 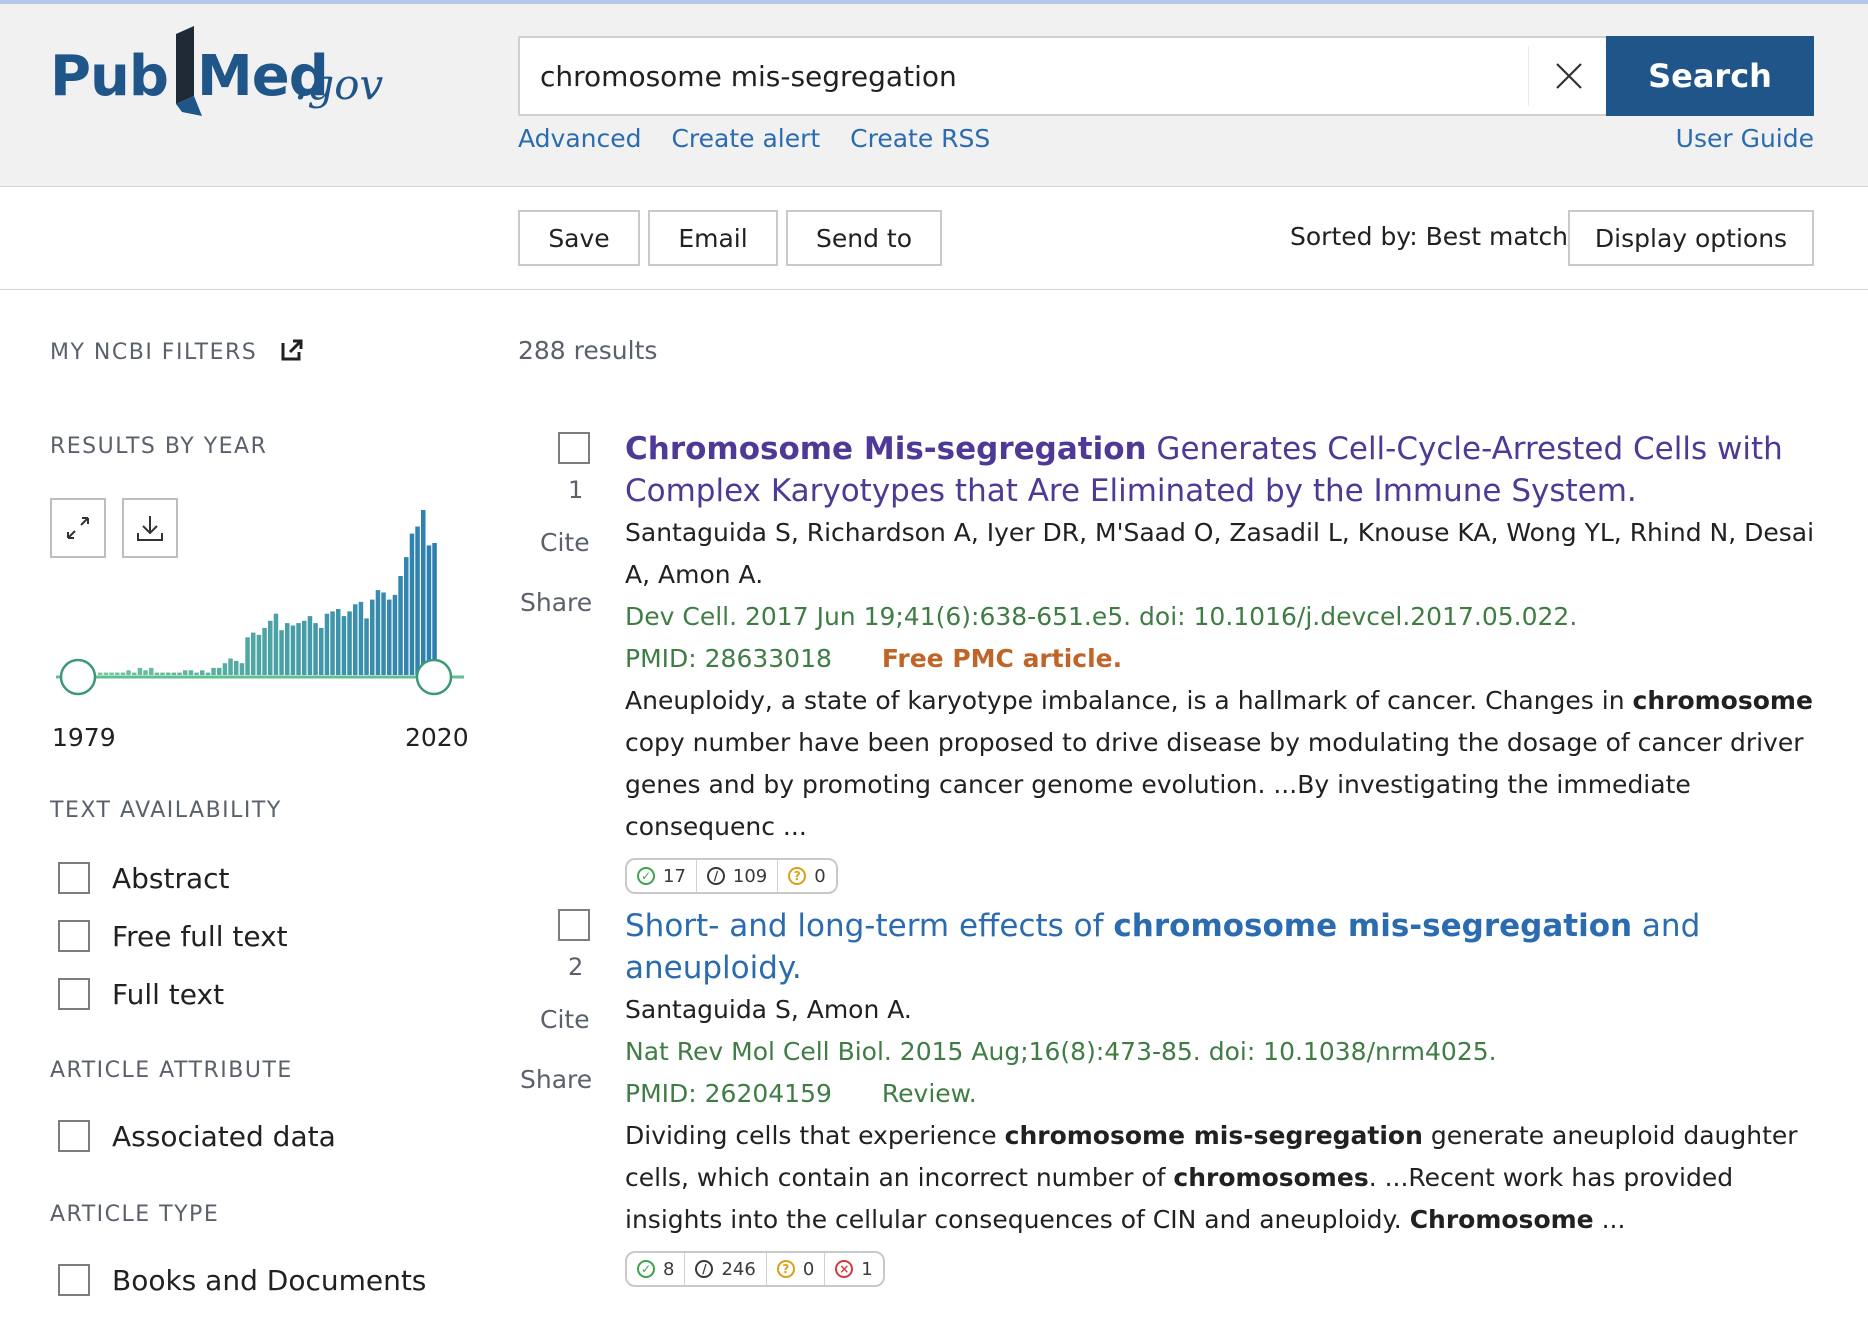 What do you see at coordinates (579, 238) in the screenshot?
I see `save-button: Save` at bounding box center [579, 238].